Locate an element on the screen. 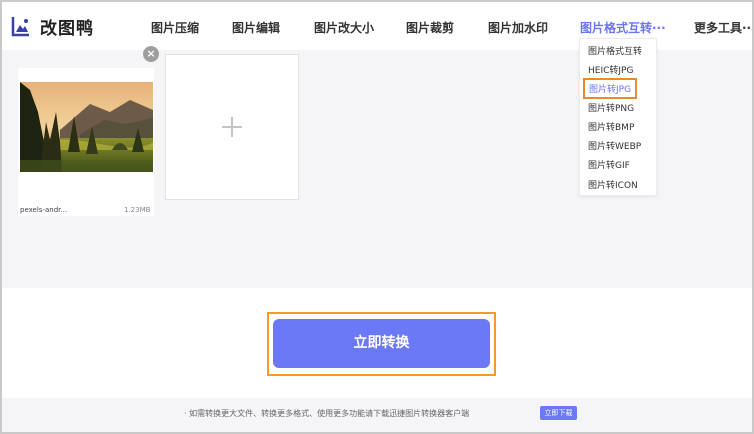 This screenshot has height=434, width=754. convert-button-highlight: 立即转换 is located at coordinates (381, 344).